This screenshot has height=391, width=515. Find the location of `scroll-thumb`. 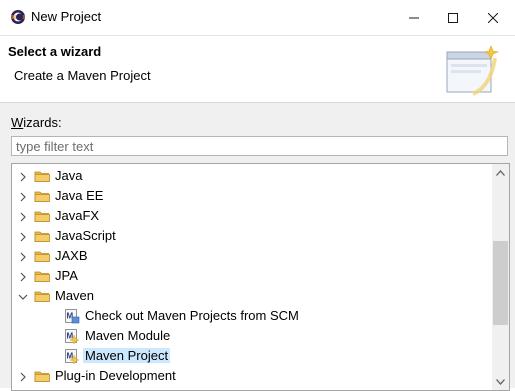

scroll-thumb is located at coordinates (500, 283).